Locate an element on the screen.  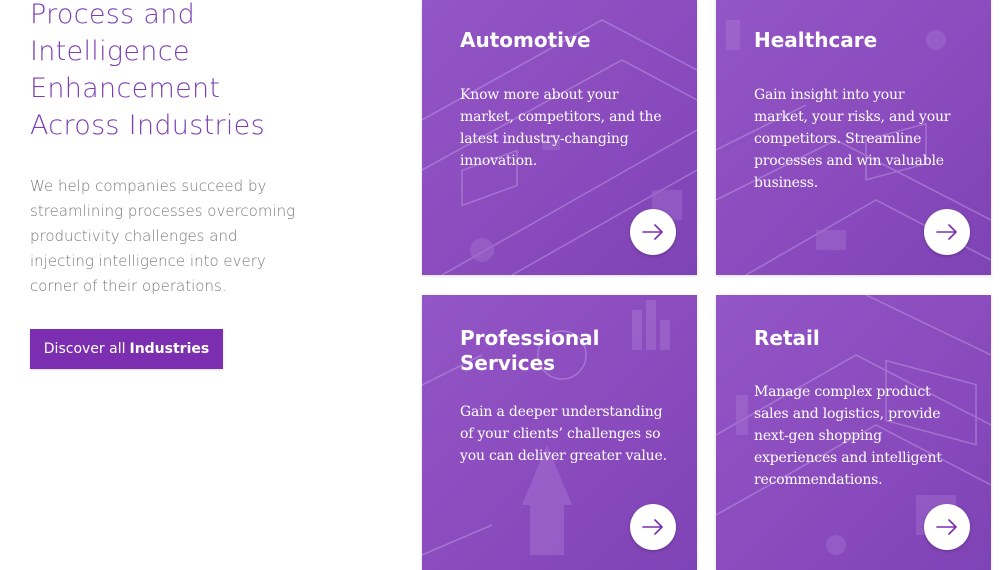
title-line: Enhancement is located at coordinates (125, 88).